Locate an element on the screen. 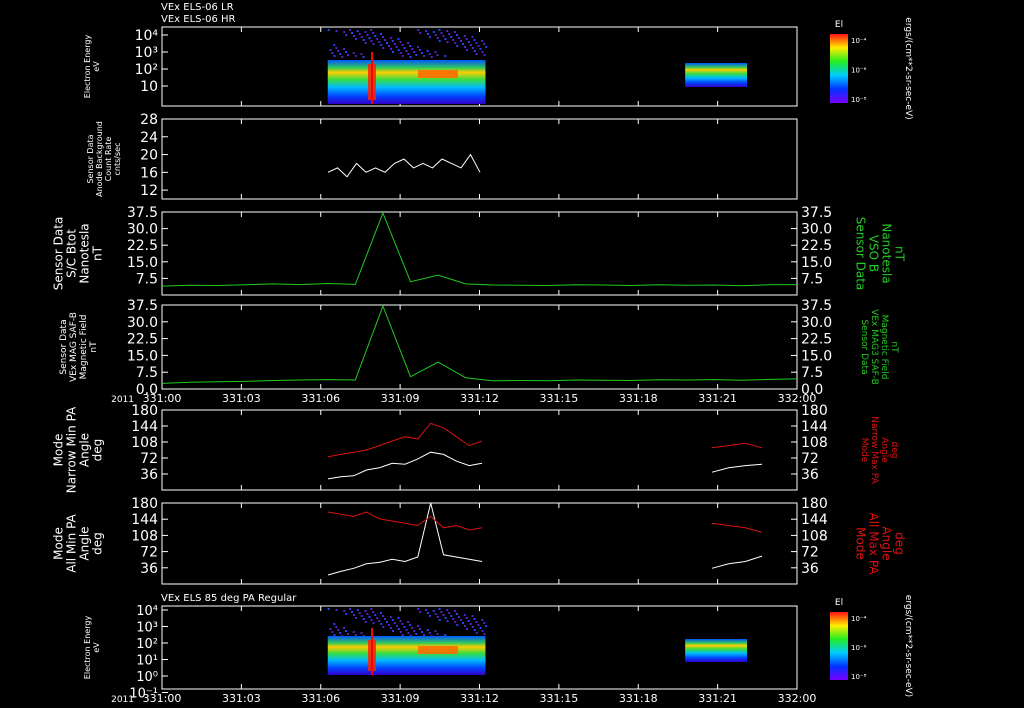 The image size is (1024, 708). y-tick-label: 37.5 is located at coordinates (142, 306).